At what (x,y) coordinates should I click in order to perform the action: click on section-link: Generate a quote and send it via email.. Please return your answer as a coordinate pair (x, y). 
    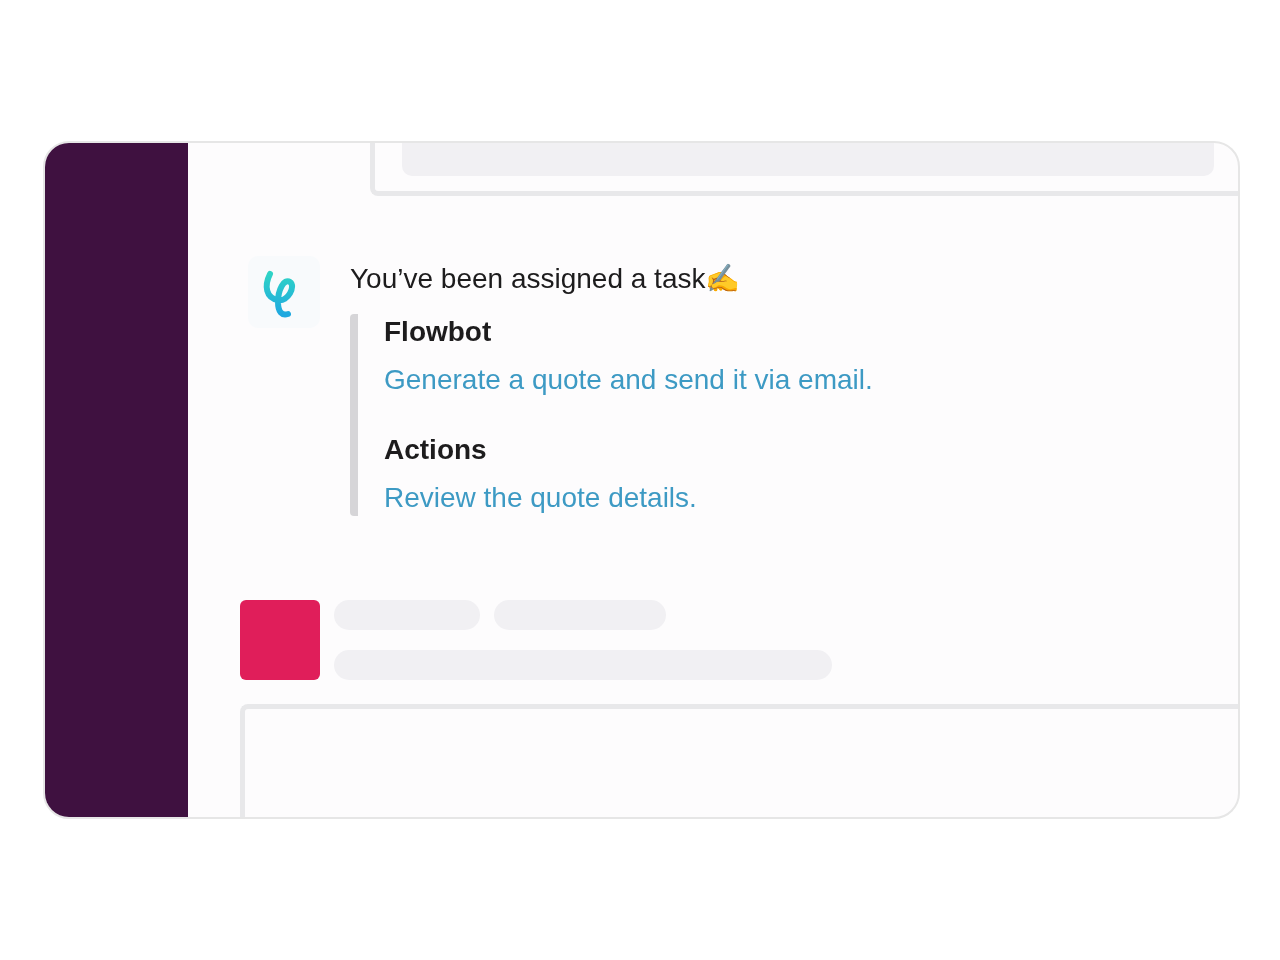
    Looking at the image, I should click on (628, 380).